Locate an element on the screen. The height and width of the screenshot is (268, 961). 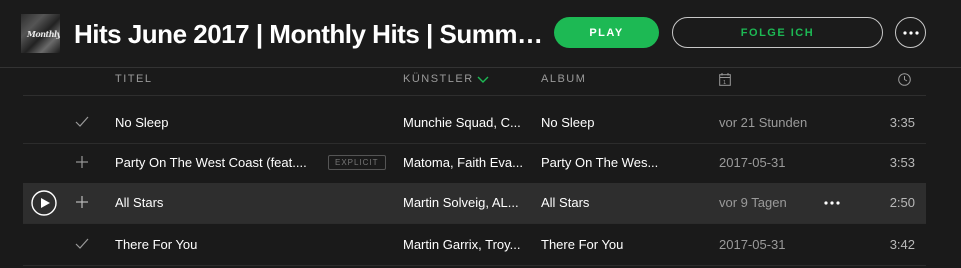
track-duration: 2:50 is located at coordinates (902, 202).